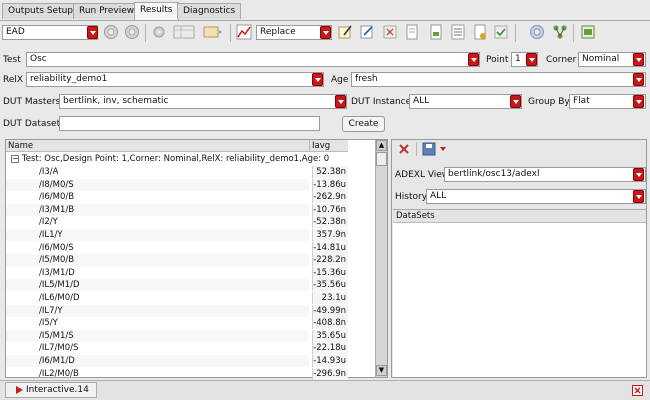 Image resolution: width=650 pixels, height=400 pixels. What do you see at coordinates (497, 60) in the screenshot?
I see `point-label: Point` at bounding box center [497, 60].